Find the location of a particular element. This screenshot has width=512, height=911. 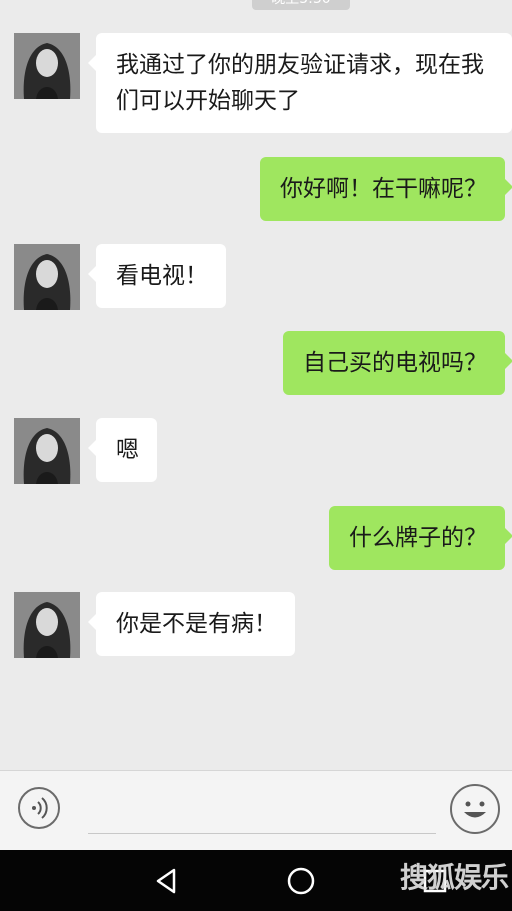

back-icon is located at coordinates (167, 881).